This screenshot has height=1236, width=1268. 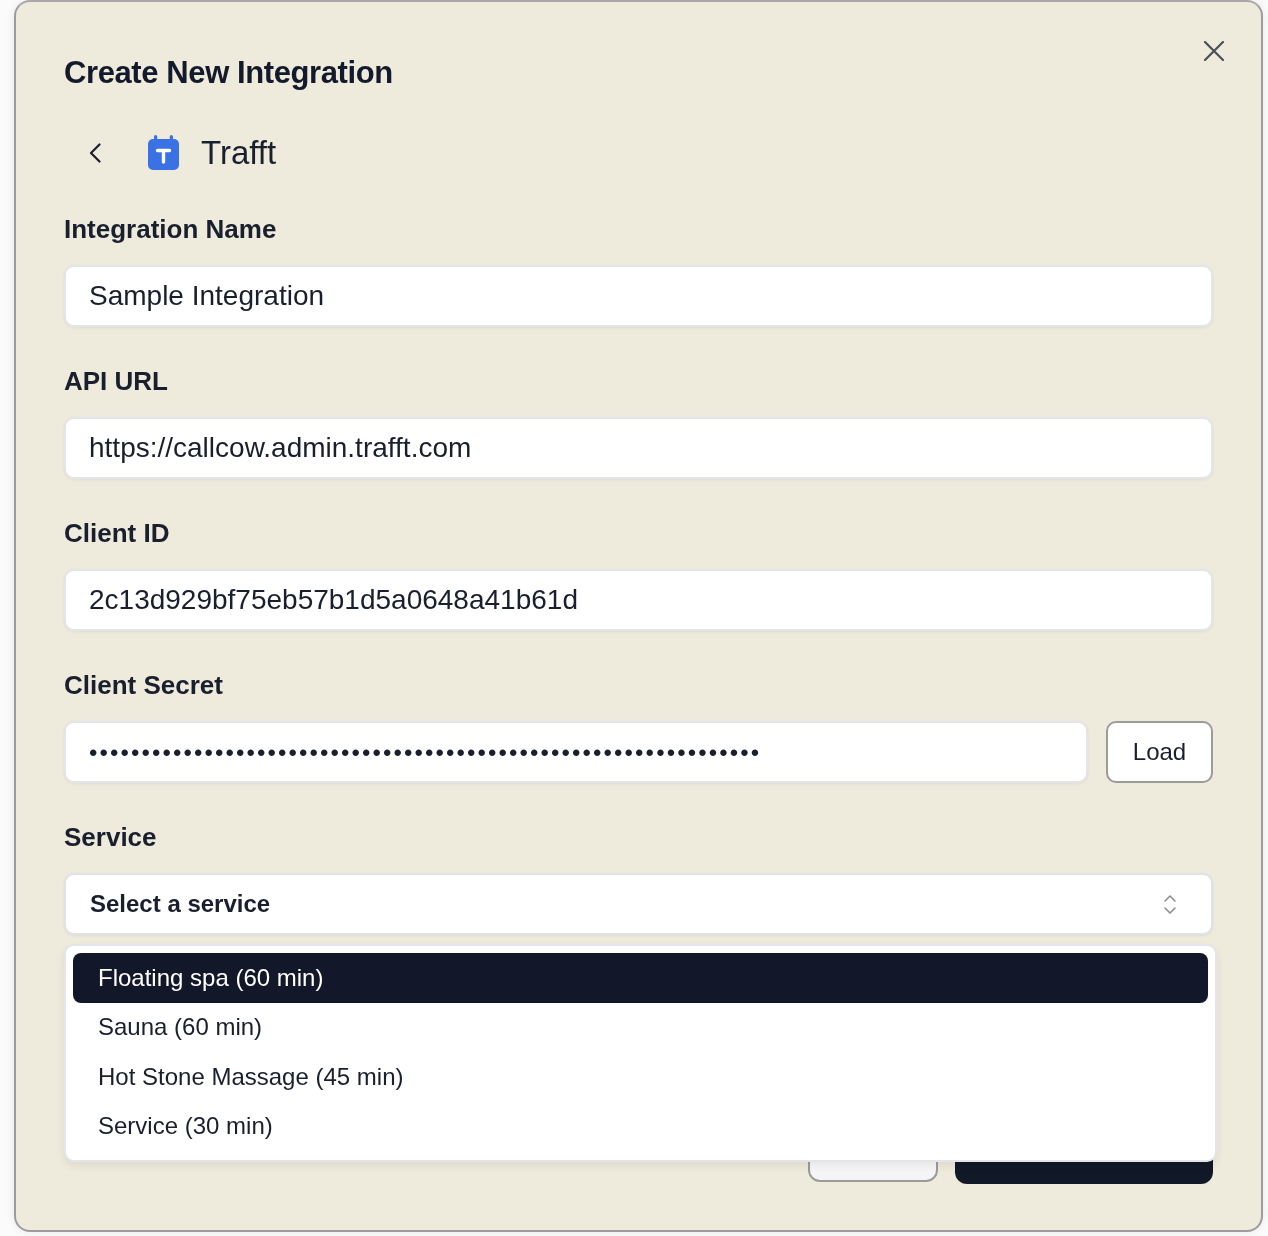 What do you see at coordinates (638, 600) in the screenshot?
I see `text-field: 2c13d929bf75eb57b1d5a0648a41b61d` at bounding box center [638, 600].